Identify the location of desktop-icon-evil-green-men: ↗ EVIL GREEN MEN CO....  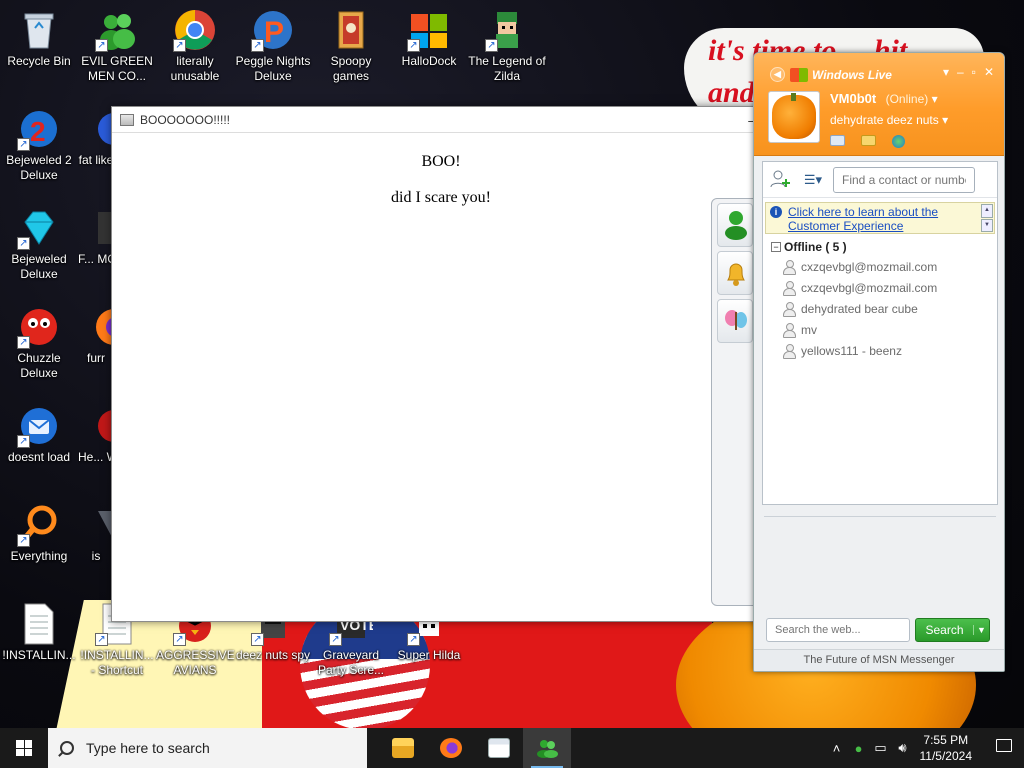
(117, 43).